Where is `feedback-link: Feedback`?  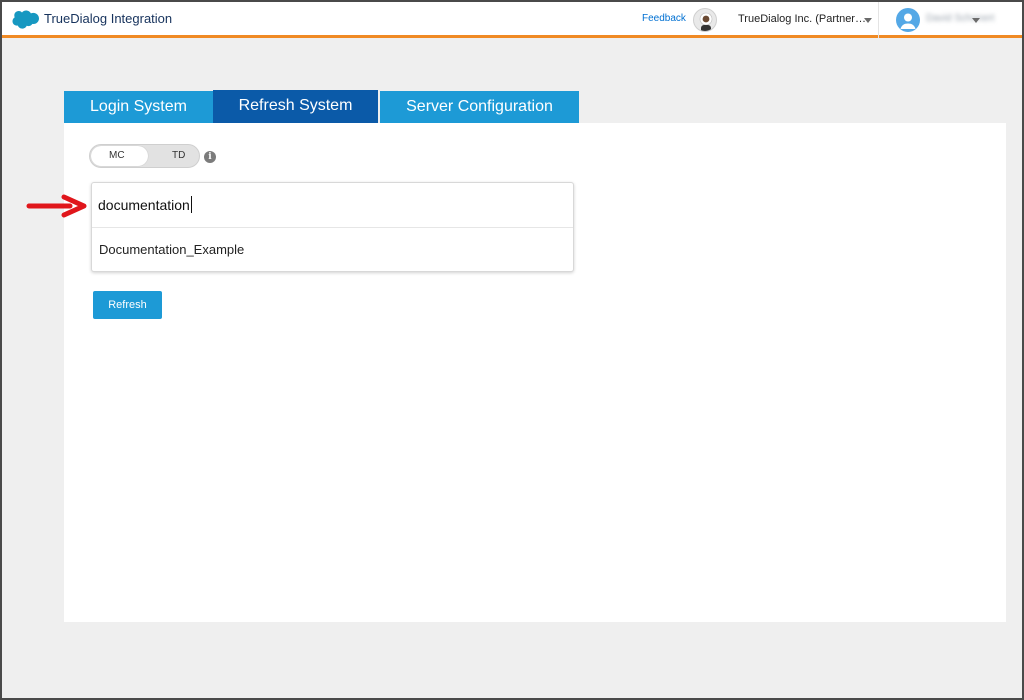
feedback-link: Feedback is located at coordinates (664, 18).